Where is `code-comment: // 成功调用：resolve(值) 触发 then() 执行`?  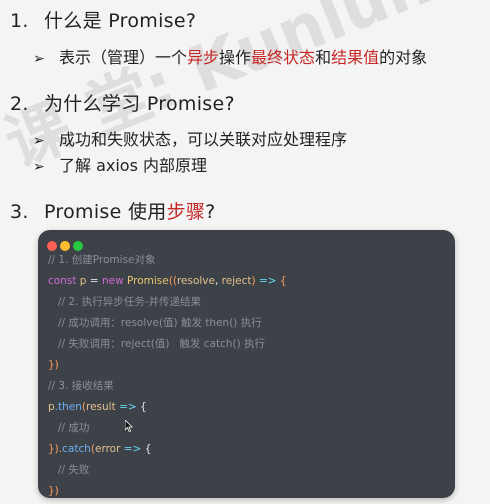 code-comment: // 成功调用：resolve(值) 触发 then() 执行 is located at coordinates (160, 323).